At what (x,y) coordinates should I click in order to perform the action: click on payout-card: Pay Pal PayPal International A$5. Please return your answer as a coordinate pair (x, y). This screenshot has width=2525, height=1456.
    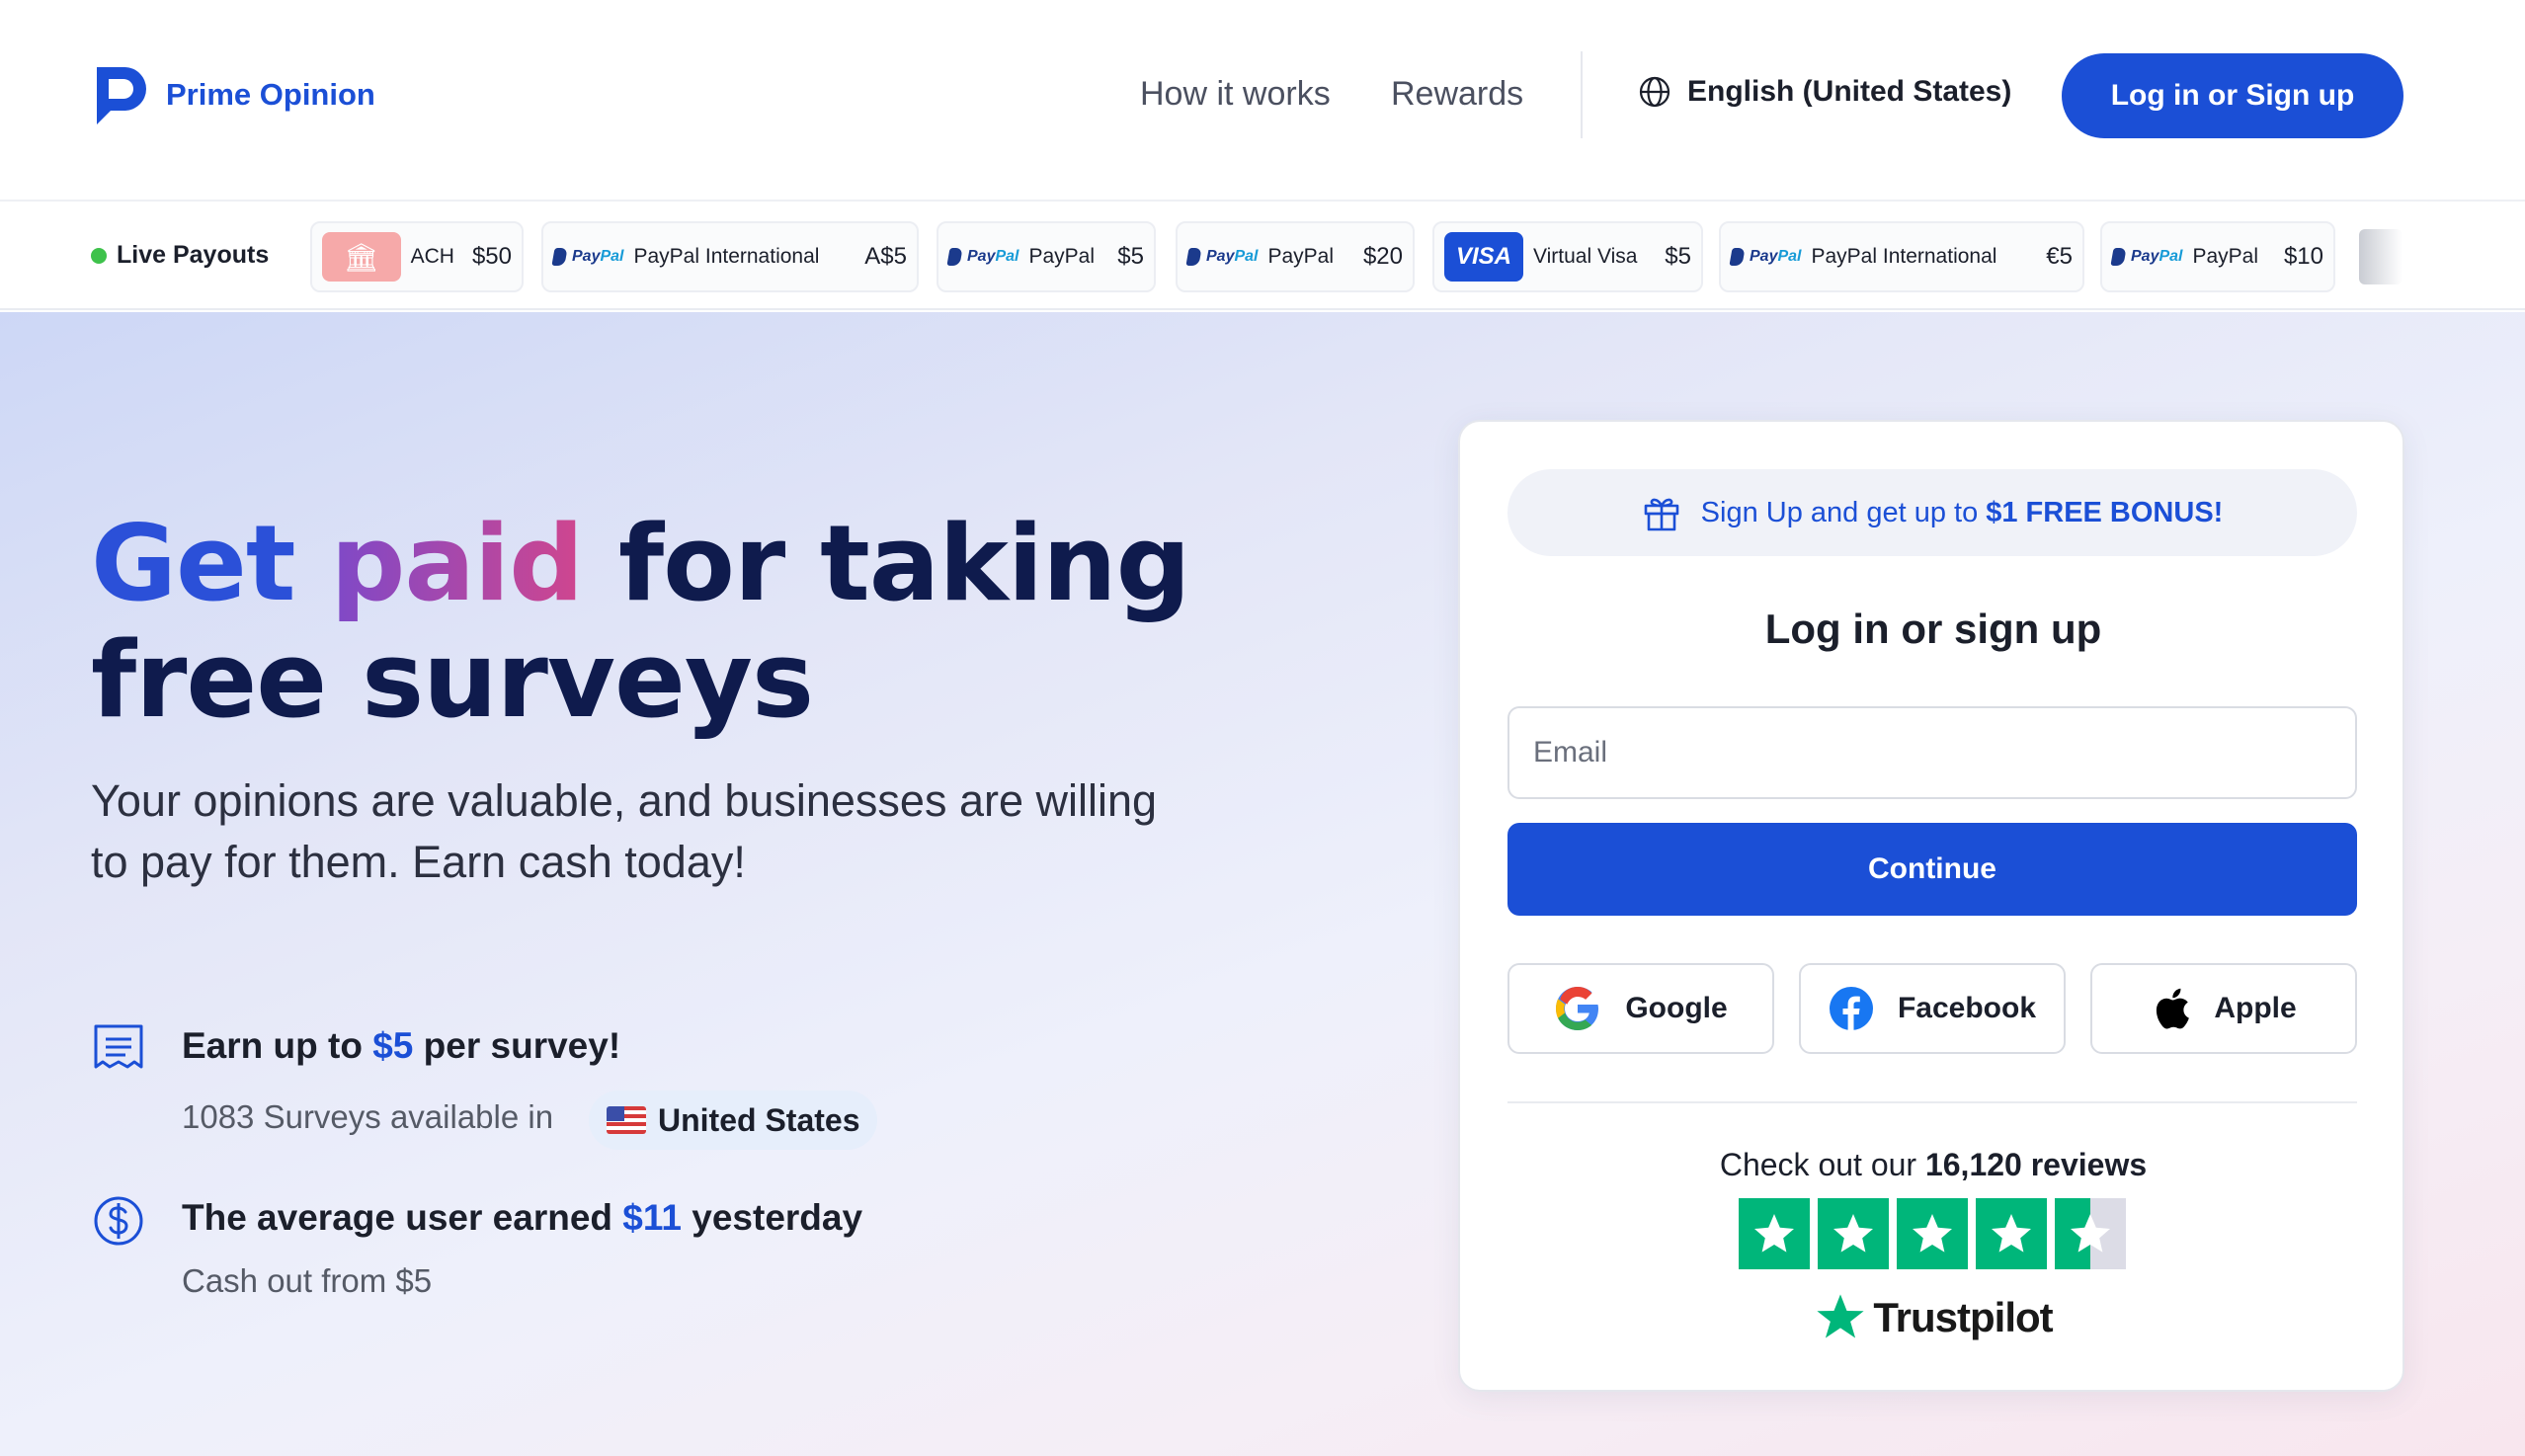
    Looking at the image, I should click on (730, 256).